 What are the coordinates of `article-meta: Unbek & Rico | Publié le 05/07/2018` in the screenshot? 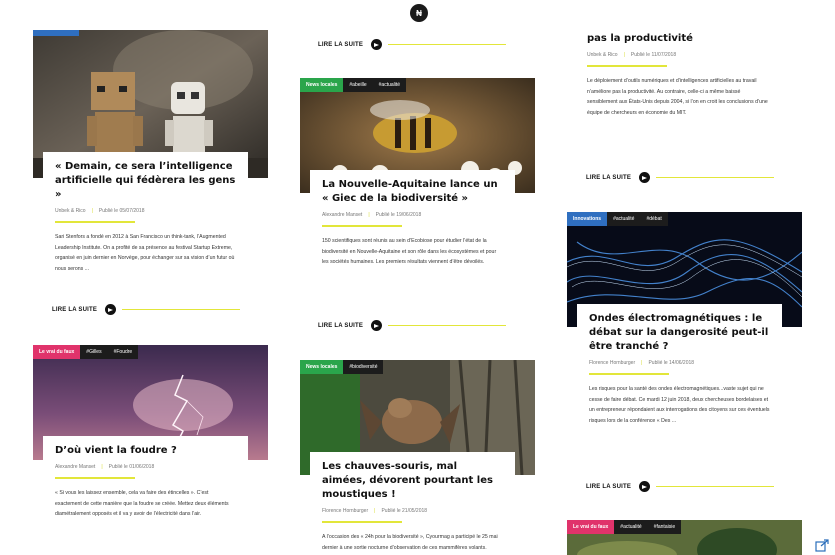 It's located at (100, 211).